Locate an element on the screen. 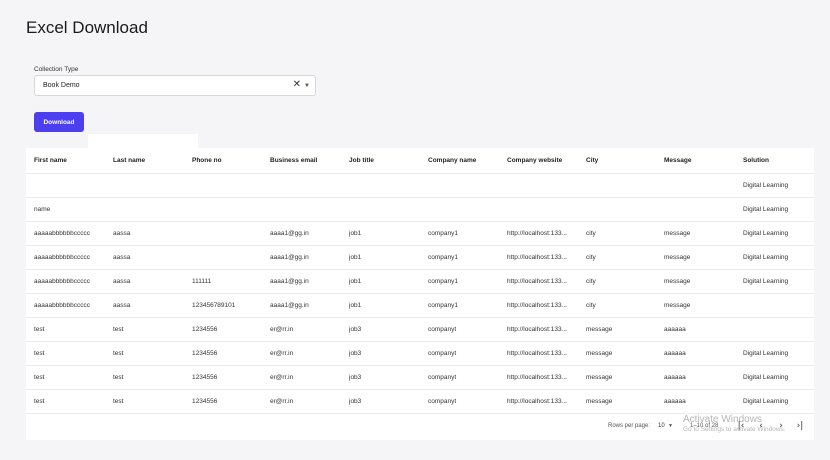 The image size is (830, 460). page-title: Excel Download is located at coordinates (87, 27).